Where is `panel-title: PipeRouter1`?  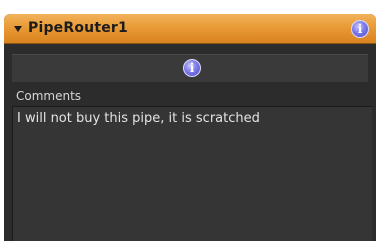
panel-title: PipeRouter1 is located at coordinates (78, 28).